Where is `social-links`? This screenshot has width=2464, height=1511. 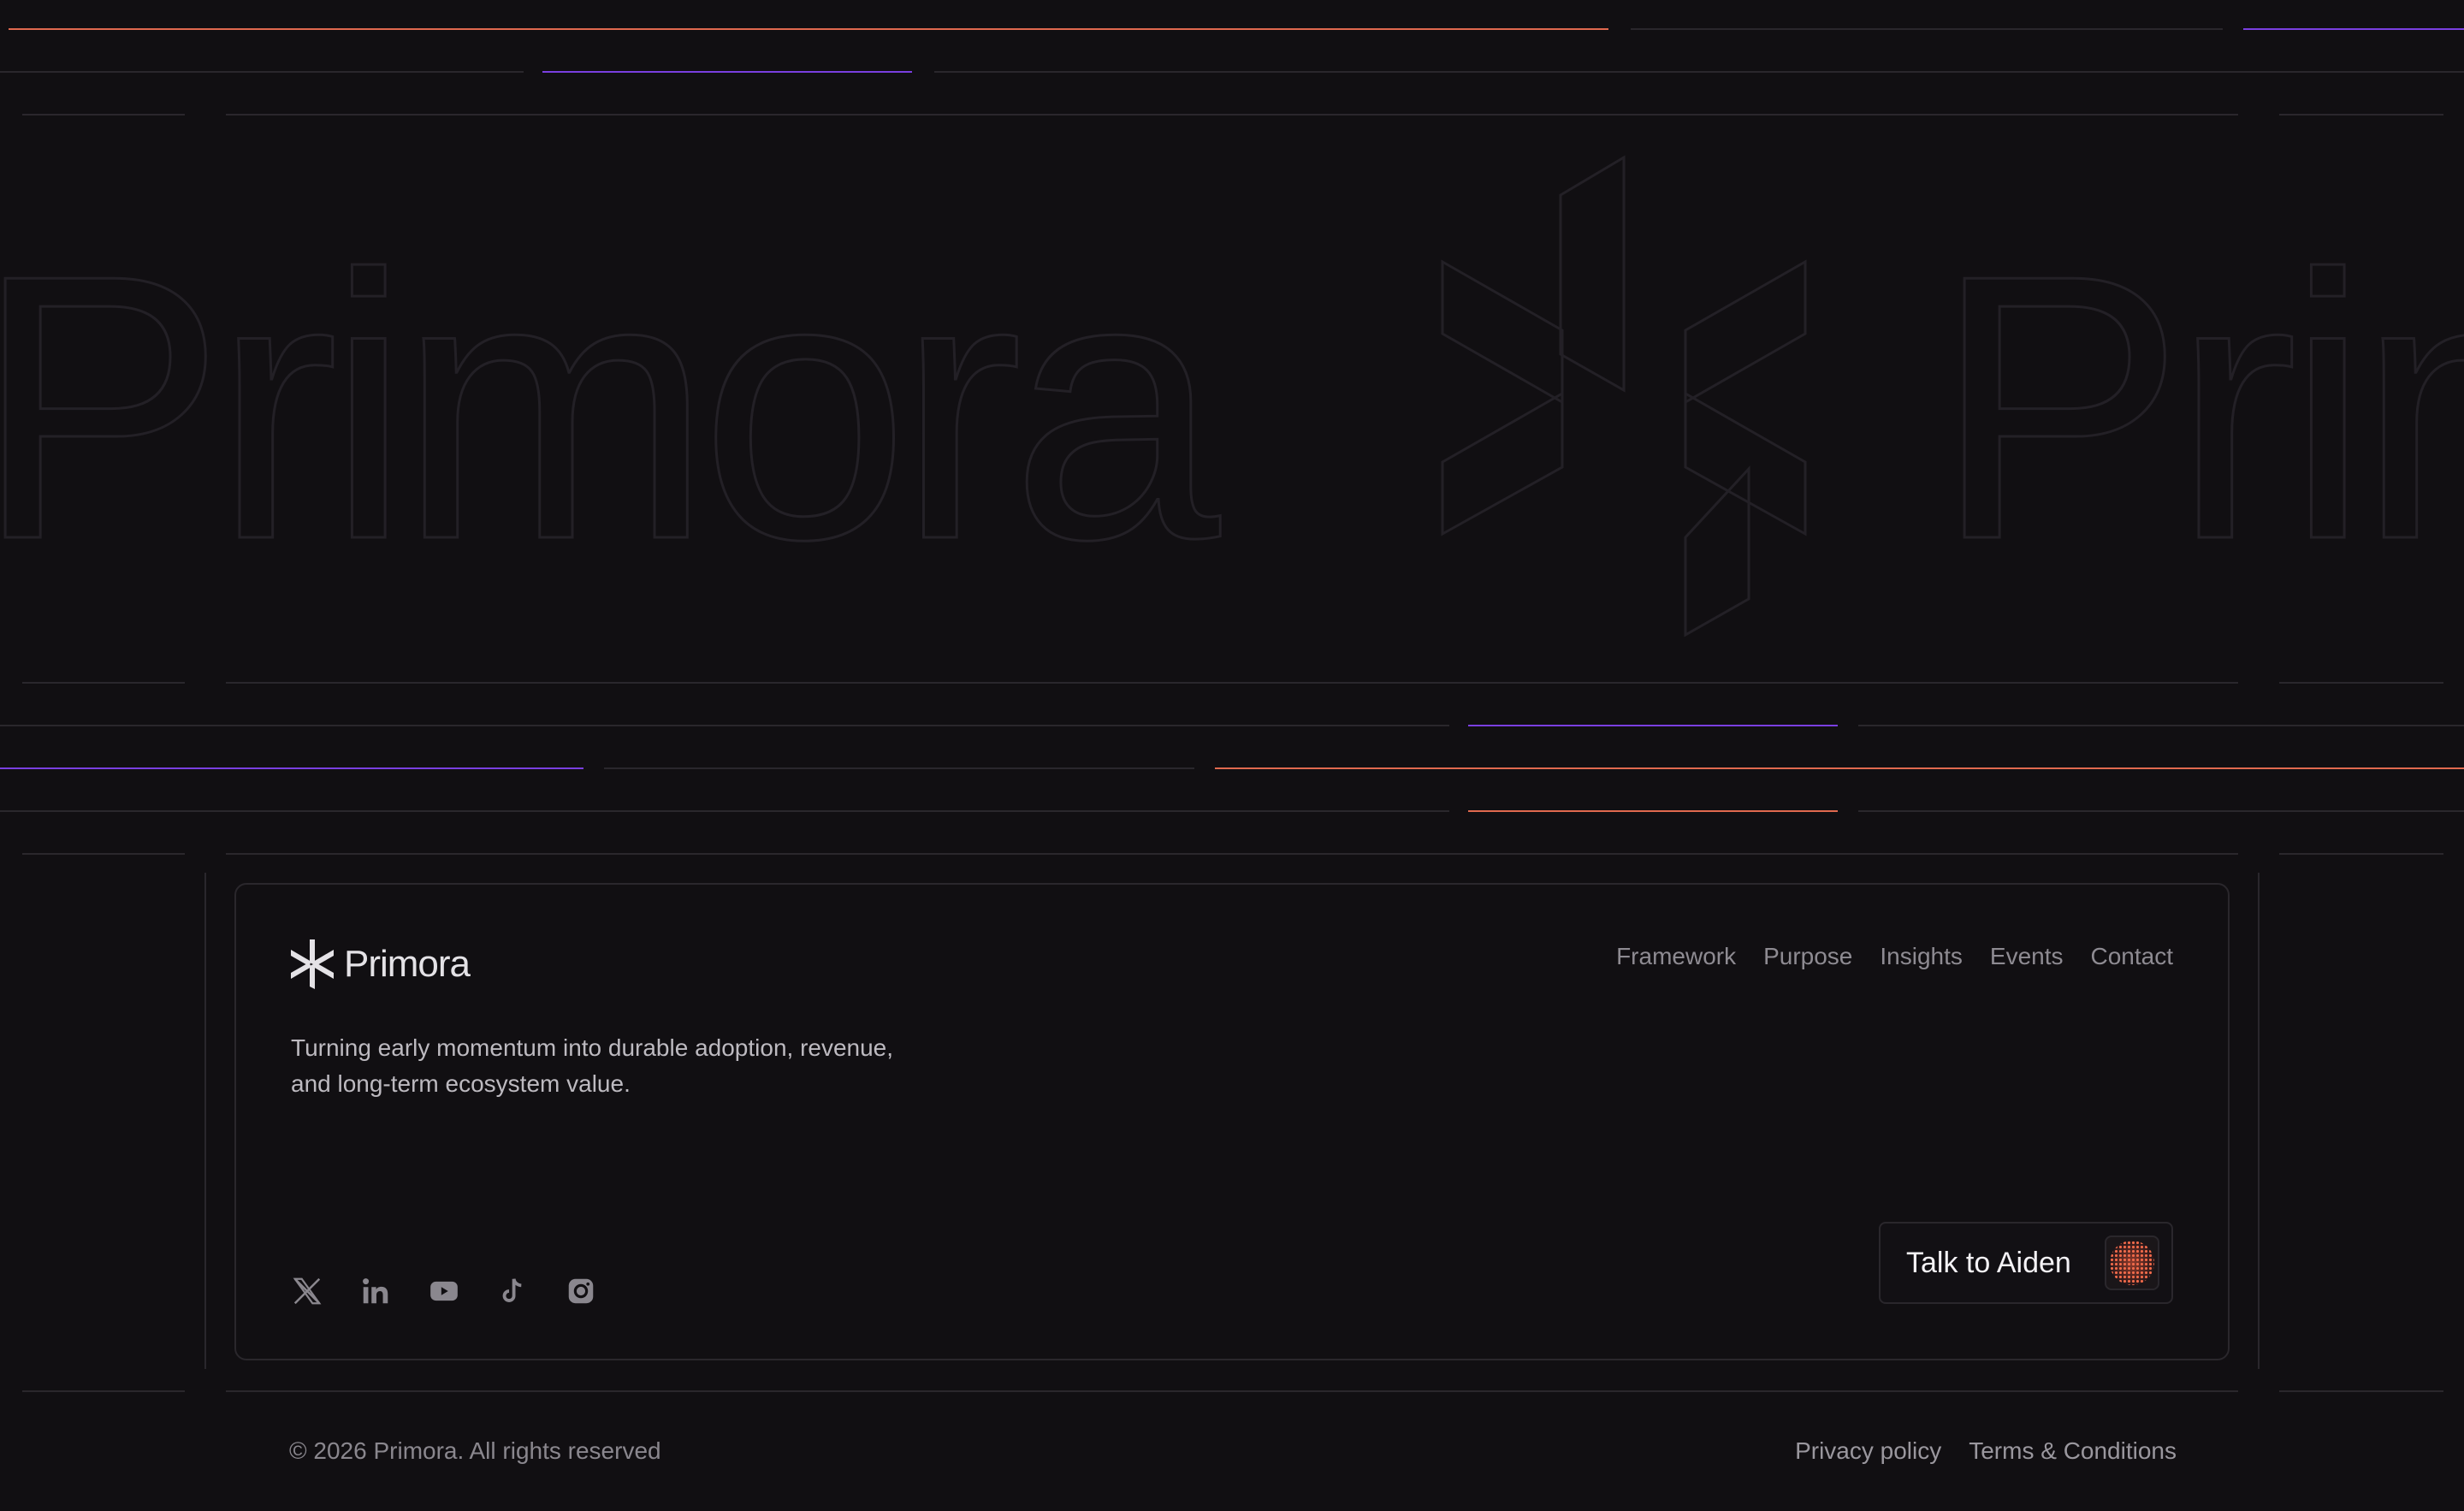
social-links is located at coordinates (444, 1291).